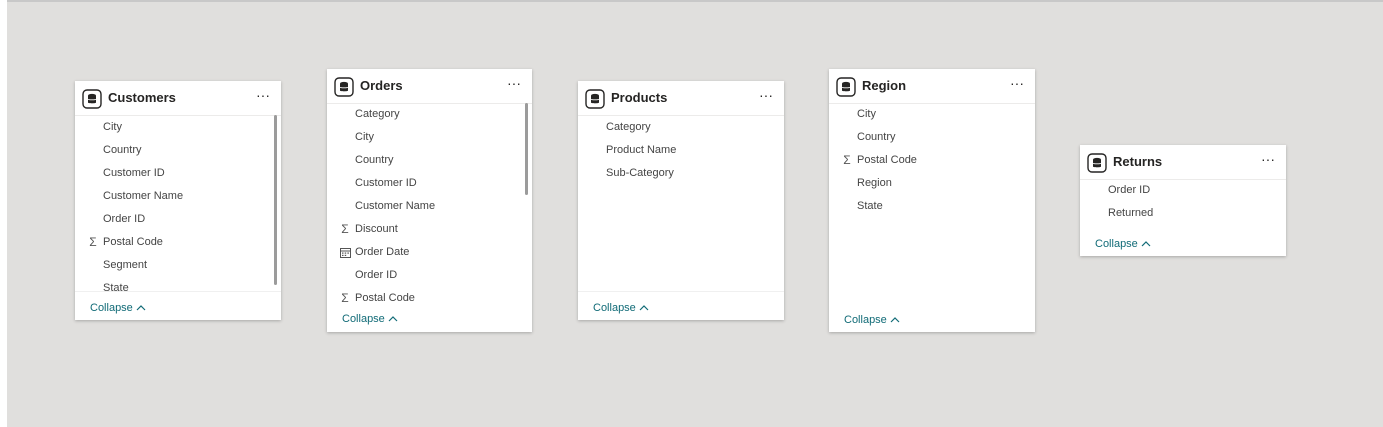 The height and width of the screenshot is (427, 1383). I want to click on field-label: Product Name, so click(641, 150).